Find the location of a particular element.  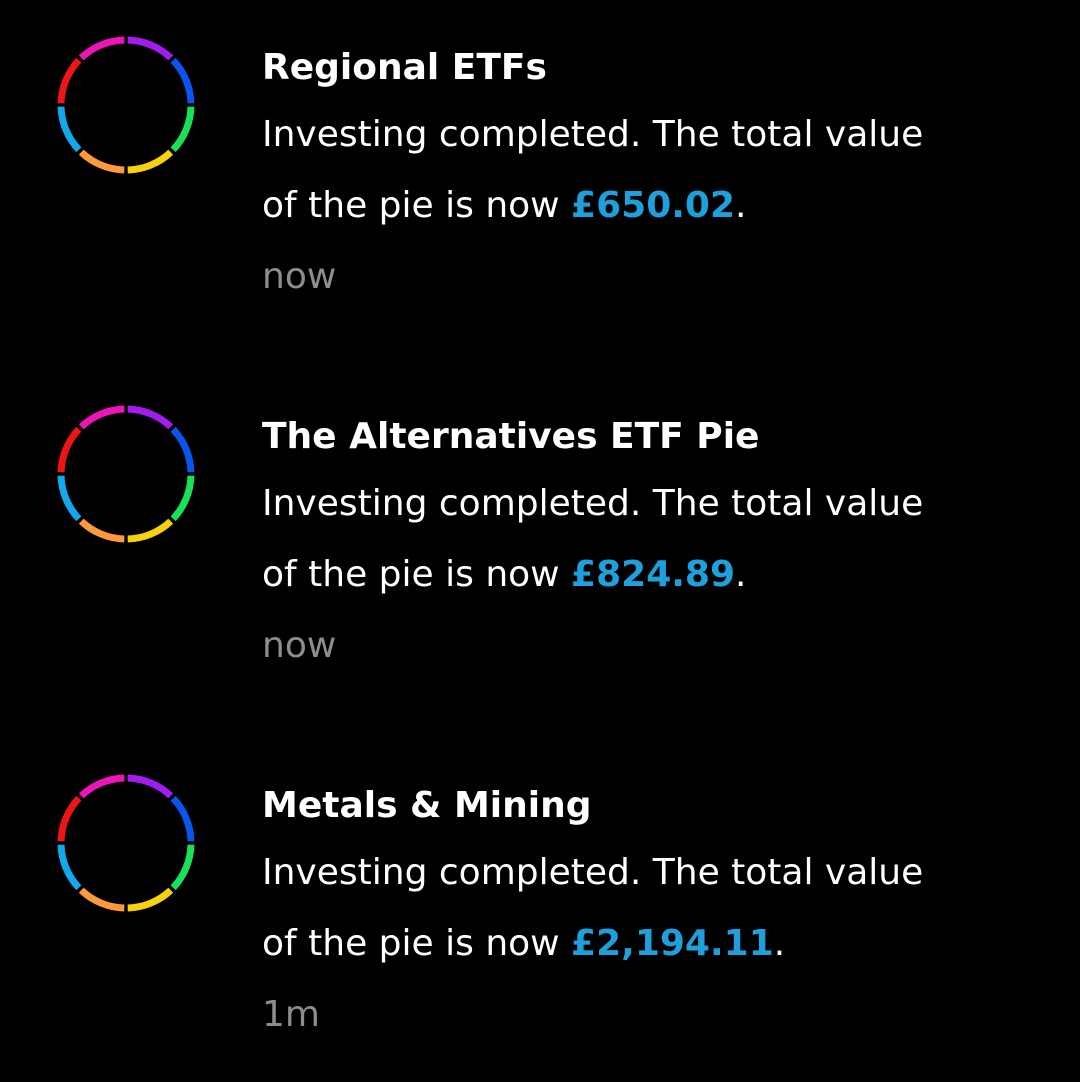

message-line: of the pie is now £824.89. is located at coordinates (657, 574).